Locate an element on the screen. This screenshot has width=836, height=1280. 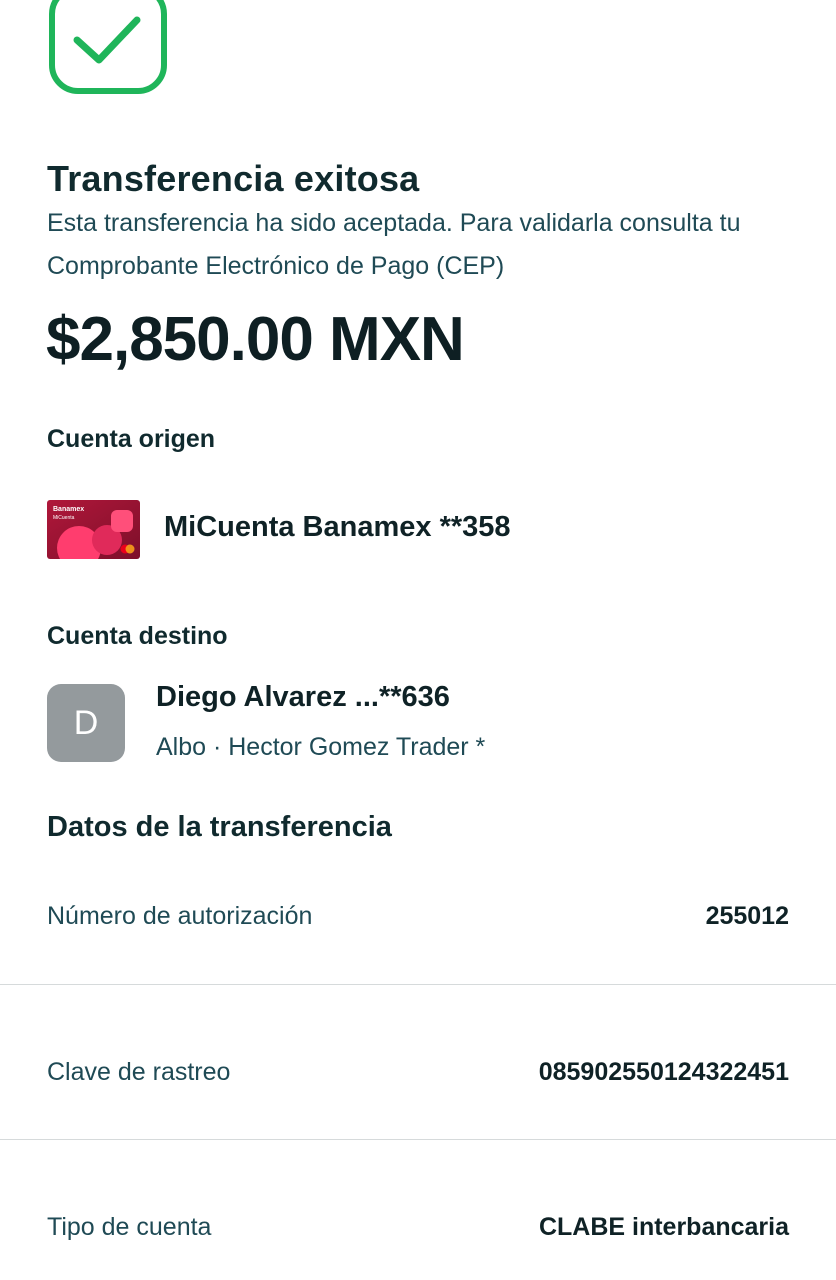
check-icon is located at coordinates (109, 48).